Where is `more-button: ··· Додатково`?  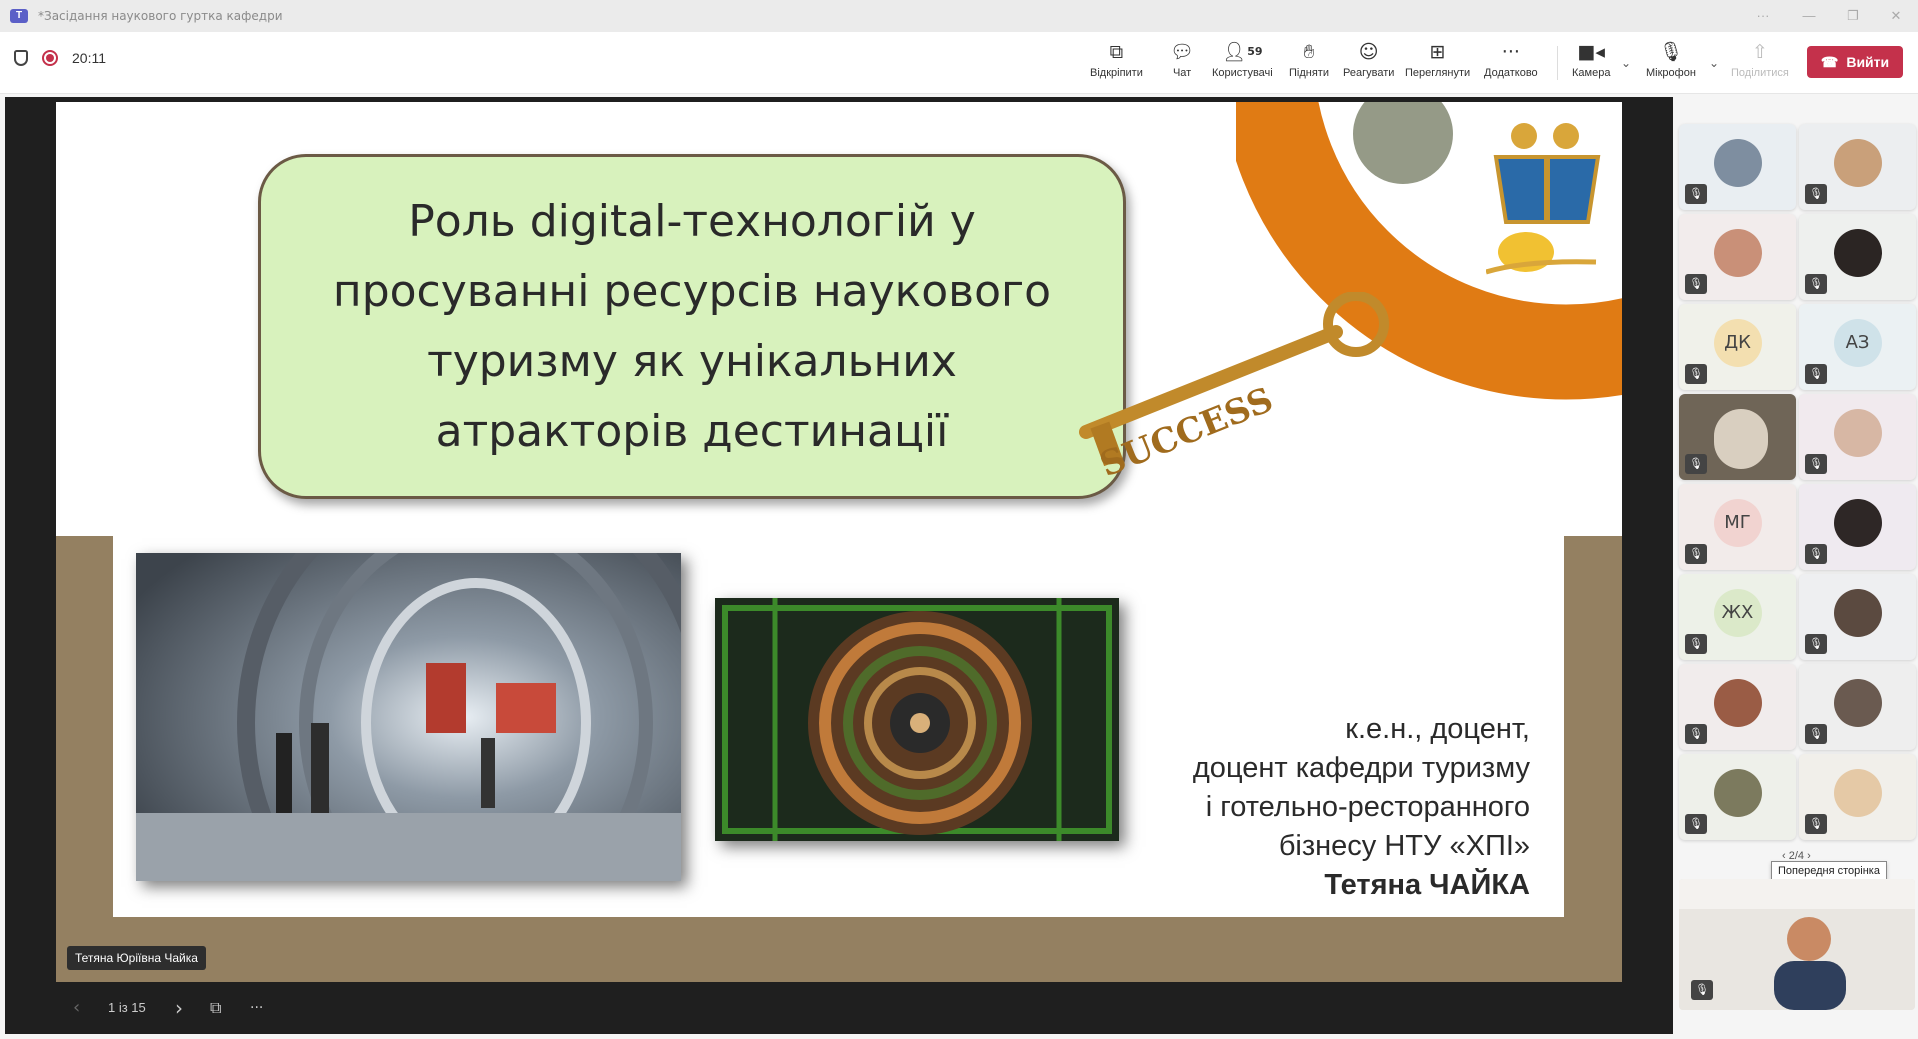
more-button: ··· Додатково is located at coordinates (1511, 64).